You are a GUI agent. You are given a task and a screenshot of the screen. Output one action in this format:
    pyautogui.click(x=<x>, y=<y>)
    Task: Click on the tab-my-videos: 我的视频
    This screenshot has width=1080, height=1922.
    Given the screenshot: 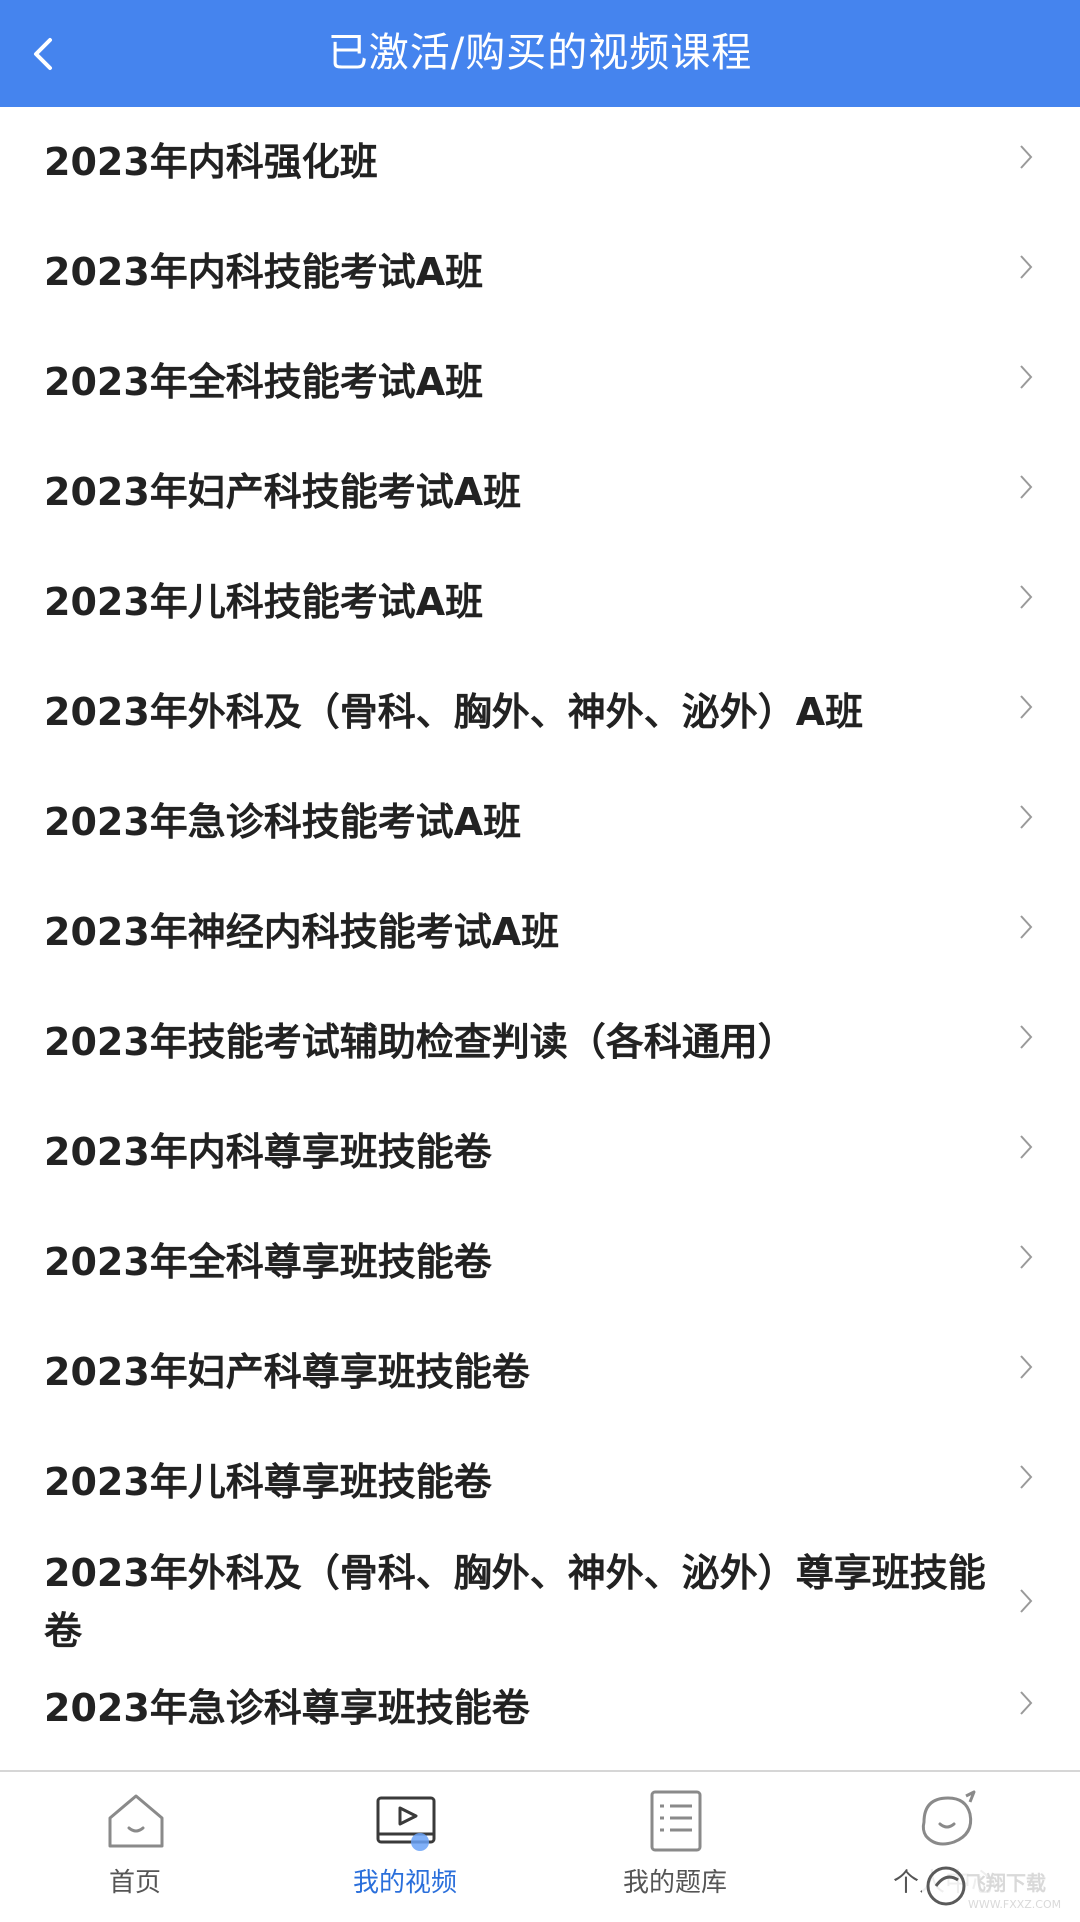 What is the action you would take?
    pyautogui.click(x=405, y=1847)
    